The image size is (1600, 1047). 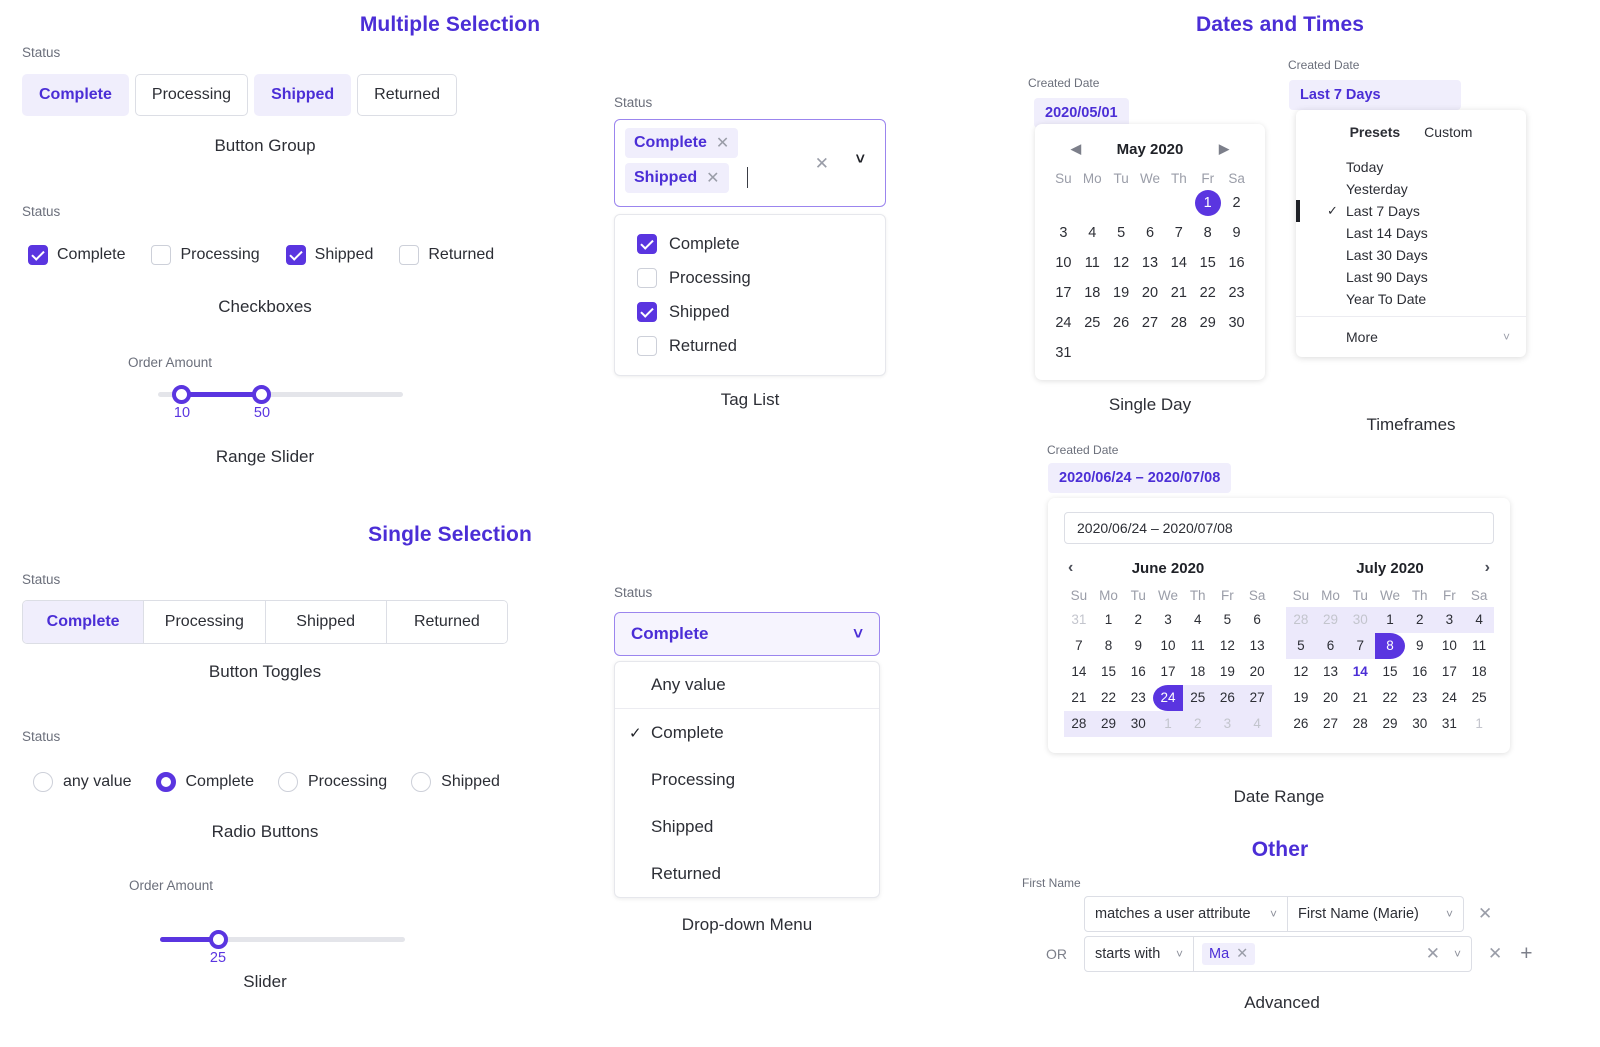 What do you see at coordinates (1411, 167) in the screenshot?
I see `timeframes-preset-0: Today` at bounding box center [1411, 167].